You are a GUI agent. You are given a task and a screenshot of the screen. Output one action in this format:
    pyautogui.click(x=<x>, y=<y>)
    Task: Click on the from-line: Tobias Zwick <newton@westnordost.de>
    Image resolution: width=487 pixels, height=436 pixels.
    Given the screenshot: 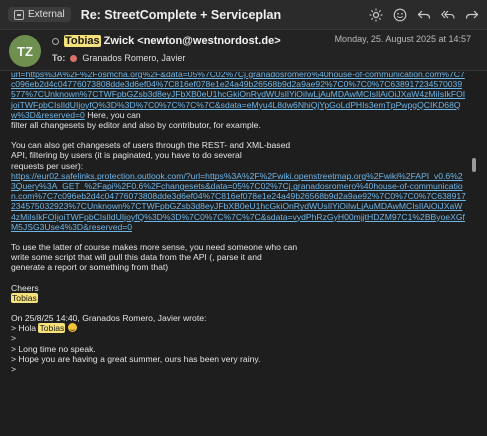 What is the action you would take?
    pyautogui.click(x=166, y=41)
    